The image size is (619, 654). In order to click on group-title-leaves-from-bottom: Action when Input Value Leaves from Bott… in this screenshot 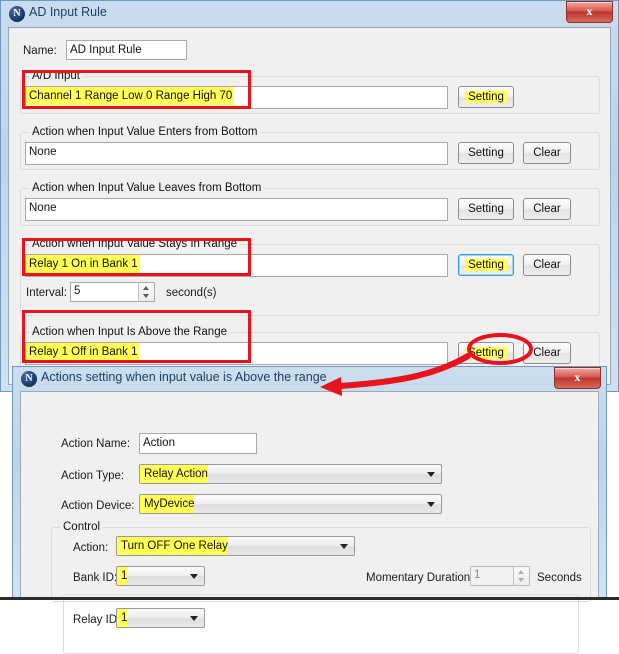, I will do `click(147, 188)`.